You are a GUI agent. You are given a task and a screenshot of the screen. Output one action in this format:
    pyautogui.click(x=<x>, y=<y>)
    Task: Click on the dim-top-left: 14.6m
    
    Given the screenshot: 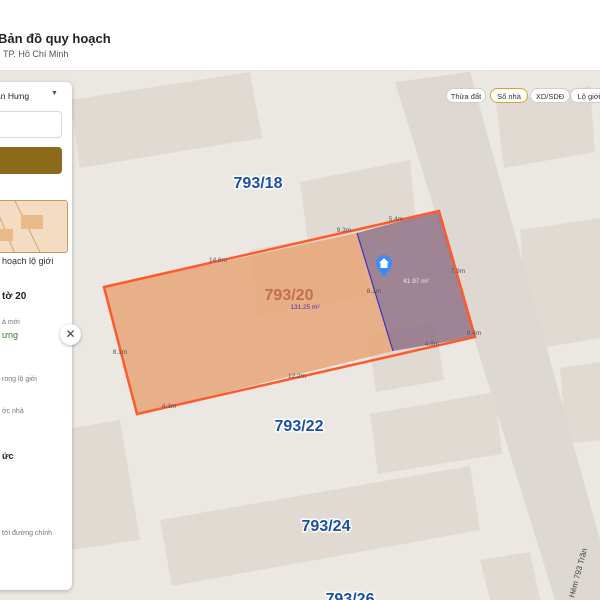 What is the action you would take?
    pyautogui.click(x=218, y=260)
    